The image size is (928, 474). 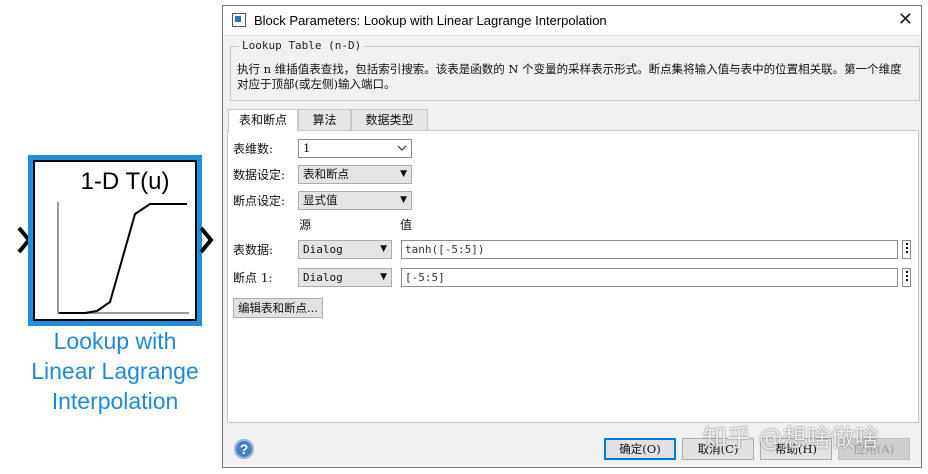 I want to click on lookup-curve-icon, so click(x=123, y=258).